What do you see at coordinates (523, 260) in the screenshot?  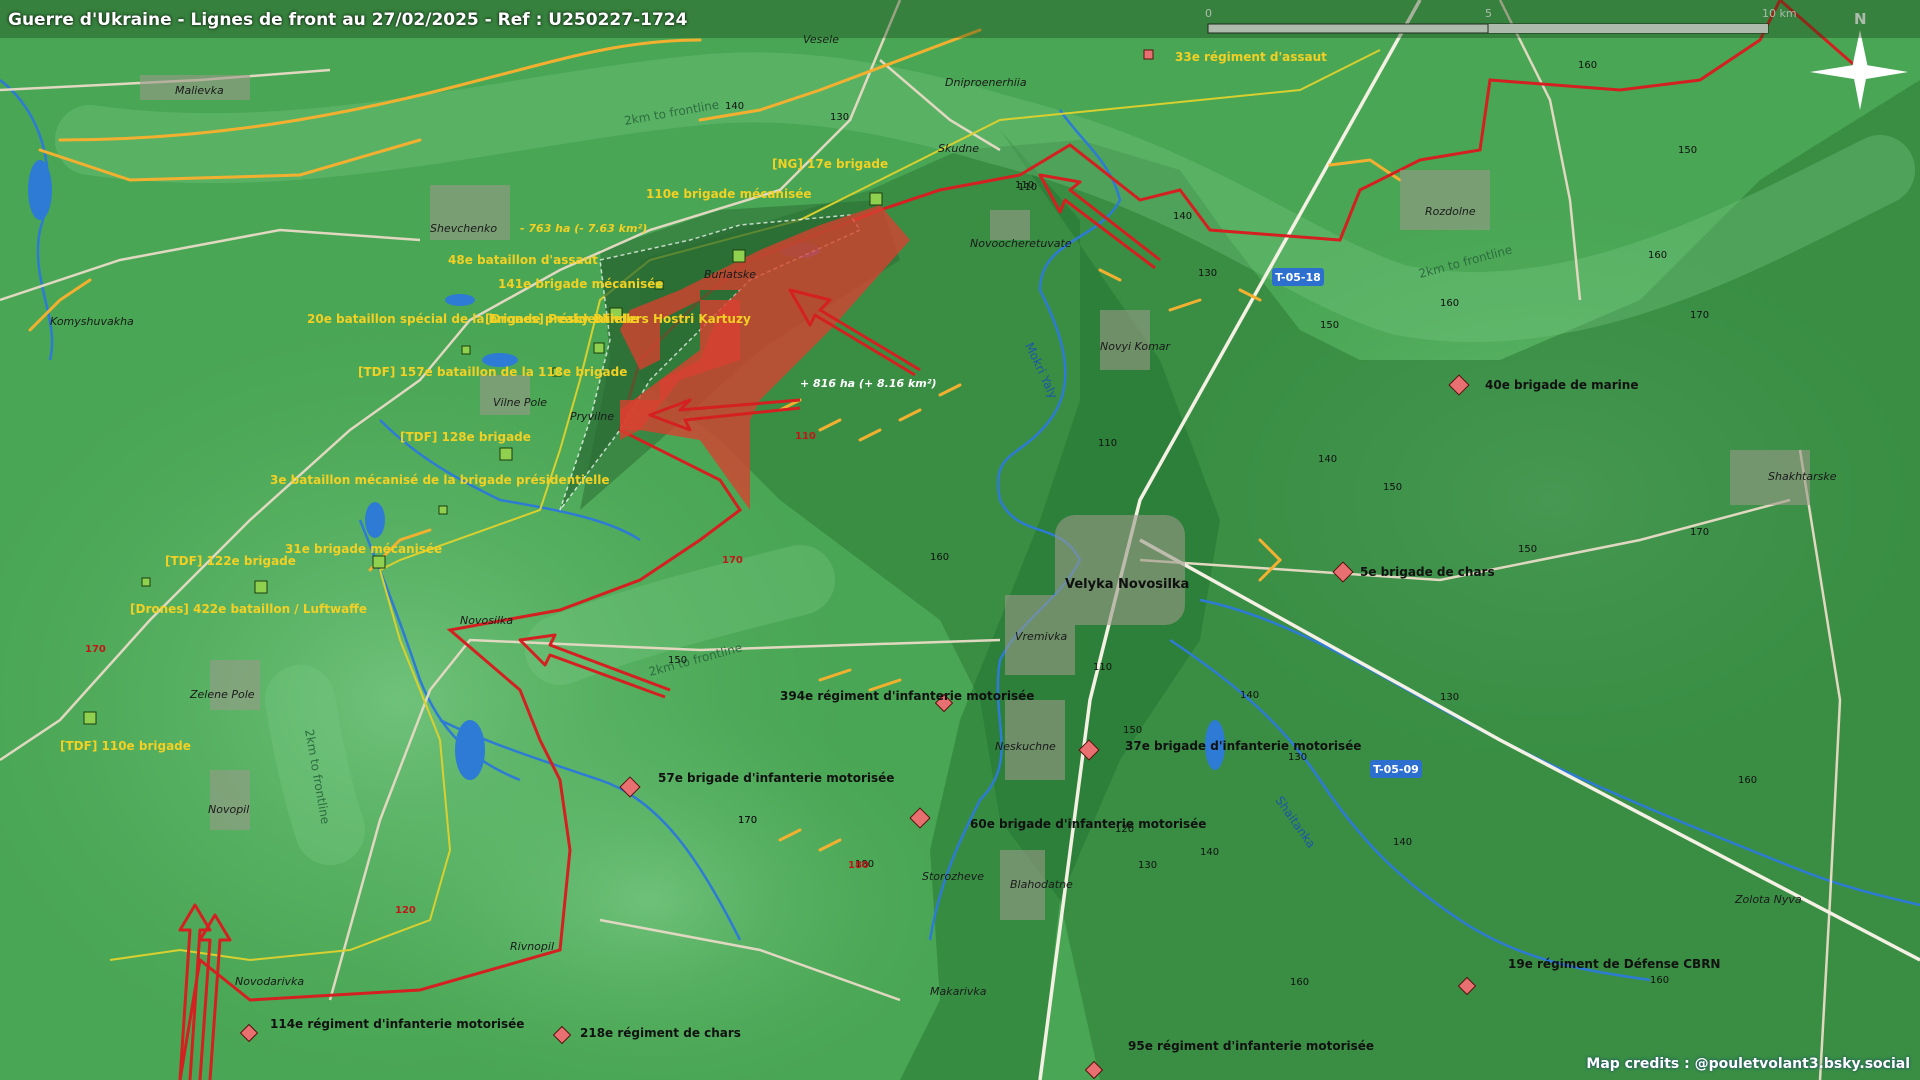 I see `ukr-unit-label: 48e bataillon d'assaut` at bounding box center [523, 260].